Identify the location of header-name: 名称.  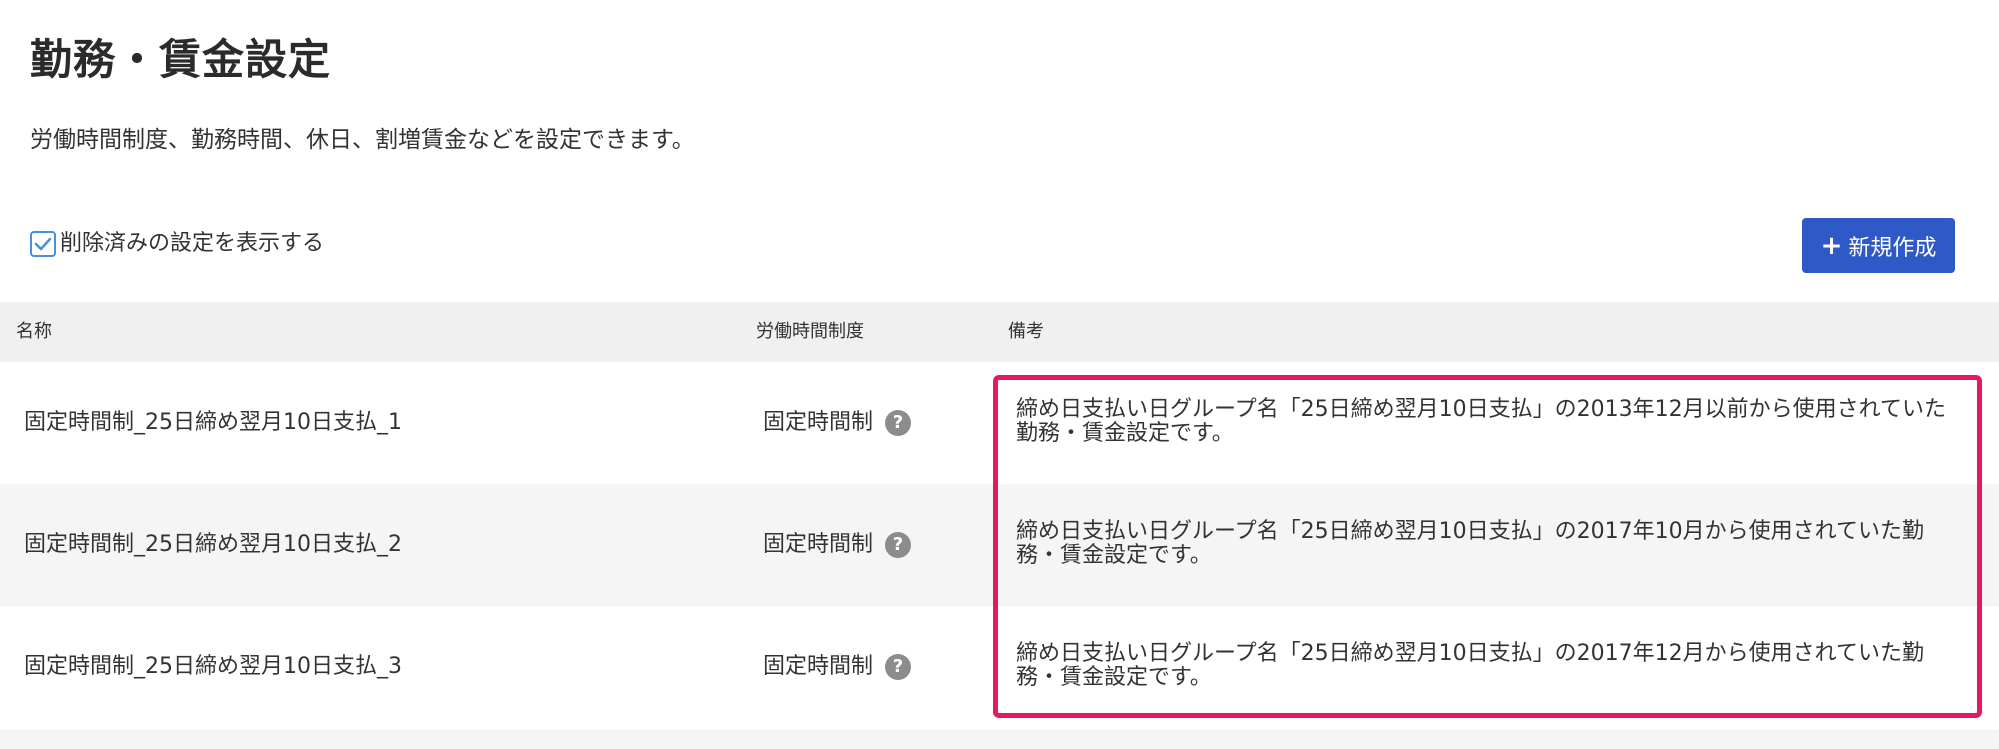
(34, 332).